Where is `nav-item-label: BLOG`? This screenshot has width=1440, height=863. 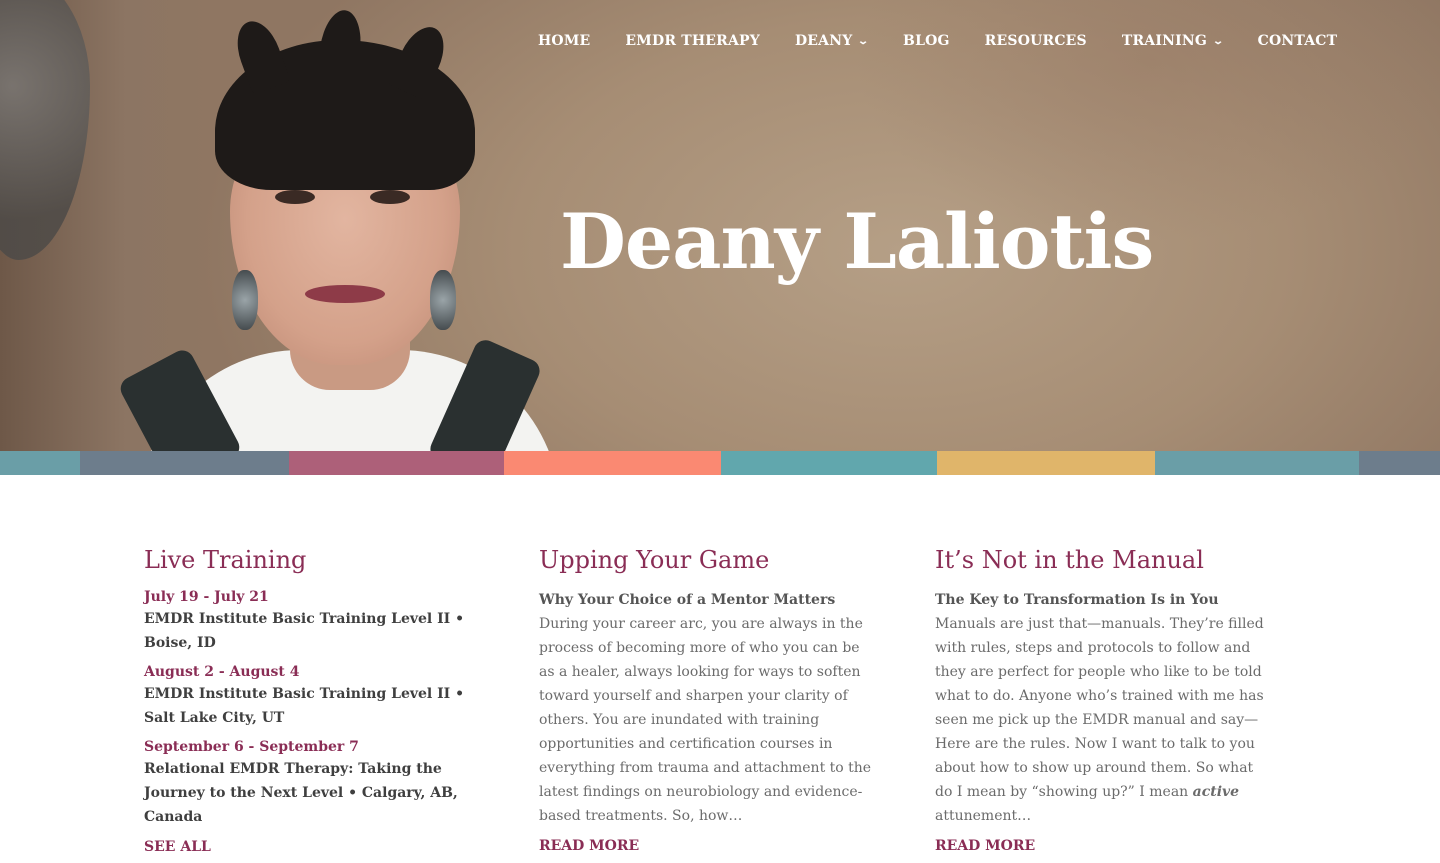 nav-item-label: BLOG is located at coordinates (926, 41).